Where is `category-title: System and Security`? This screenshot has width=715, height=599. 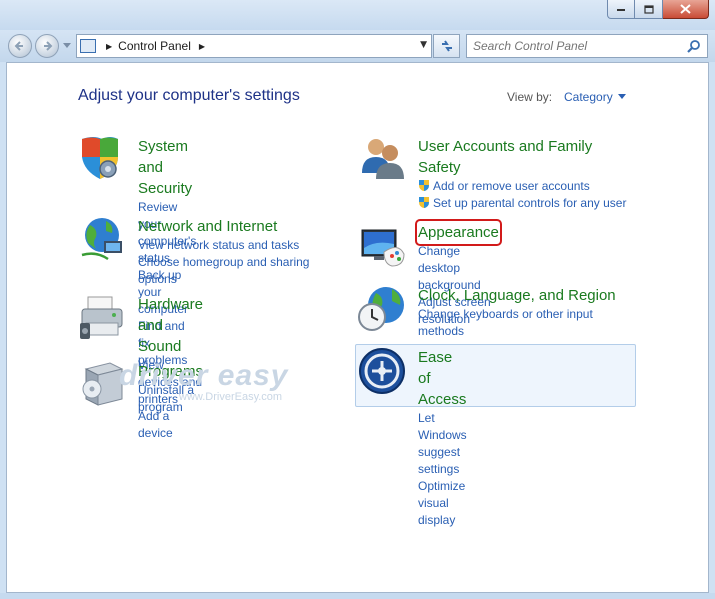
category-title: System and Security is located at coordinates (167, 167).